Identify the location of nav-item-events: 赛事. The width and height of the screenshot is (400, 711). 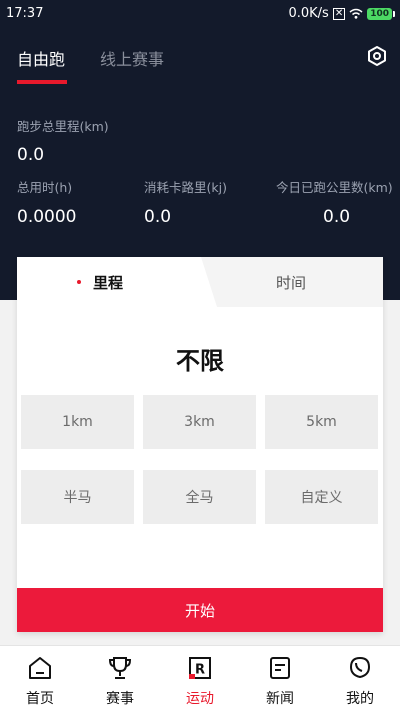
(120, 678).